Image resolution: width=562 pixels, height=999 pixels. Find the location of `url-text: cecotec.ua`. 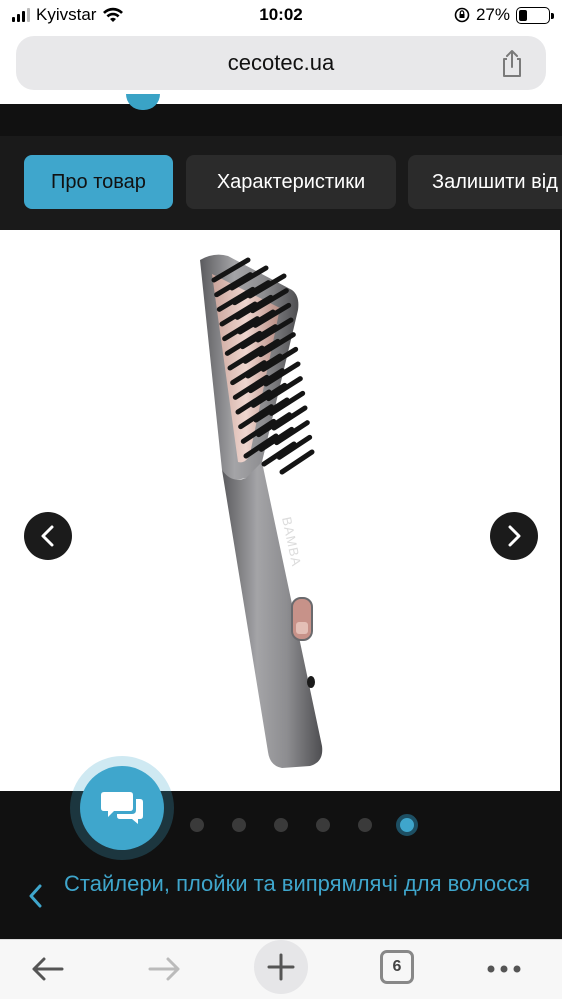

url-text: cecotec.ua is located at coordinates (281, 63).